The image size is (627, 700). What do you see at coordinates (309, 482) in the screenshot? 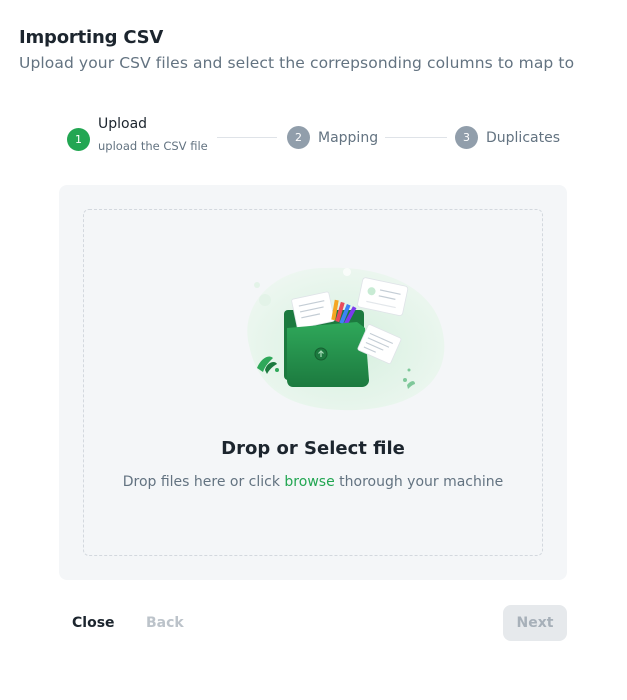
I see `browse-link: browse` at bounding box center [309, 482].